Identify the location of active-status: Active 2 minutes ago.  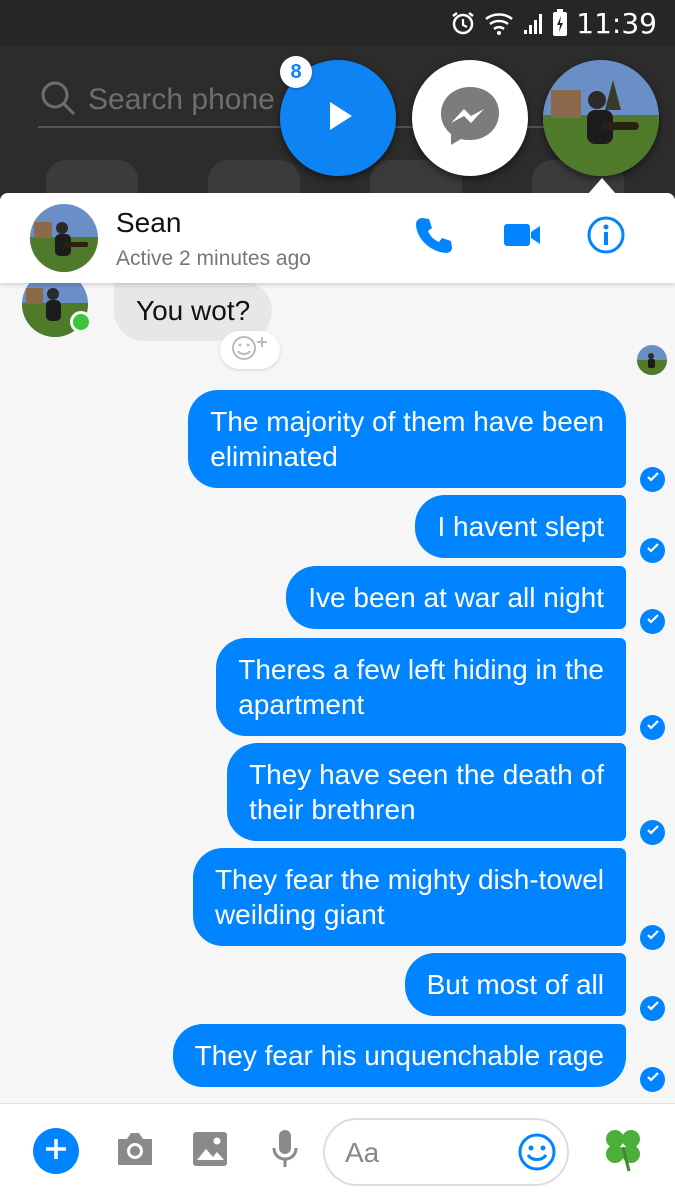
(213, 258).